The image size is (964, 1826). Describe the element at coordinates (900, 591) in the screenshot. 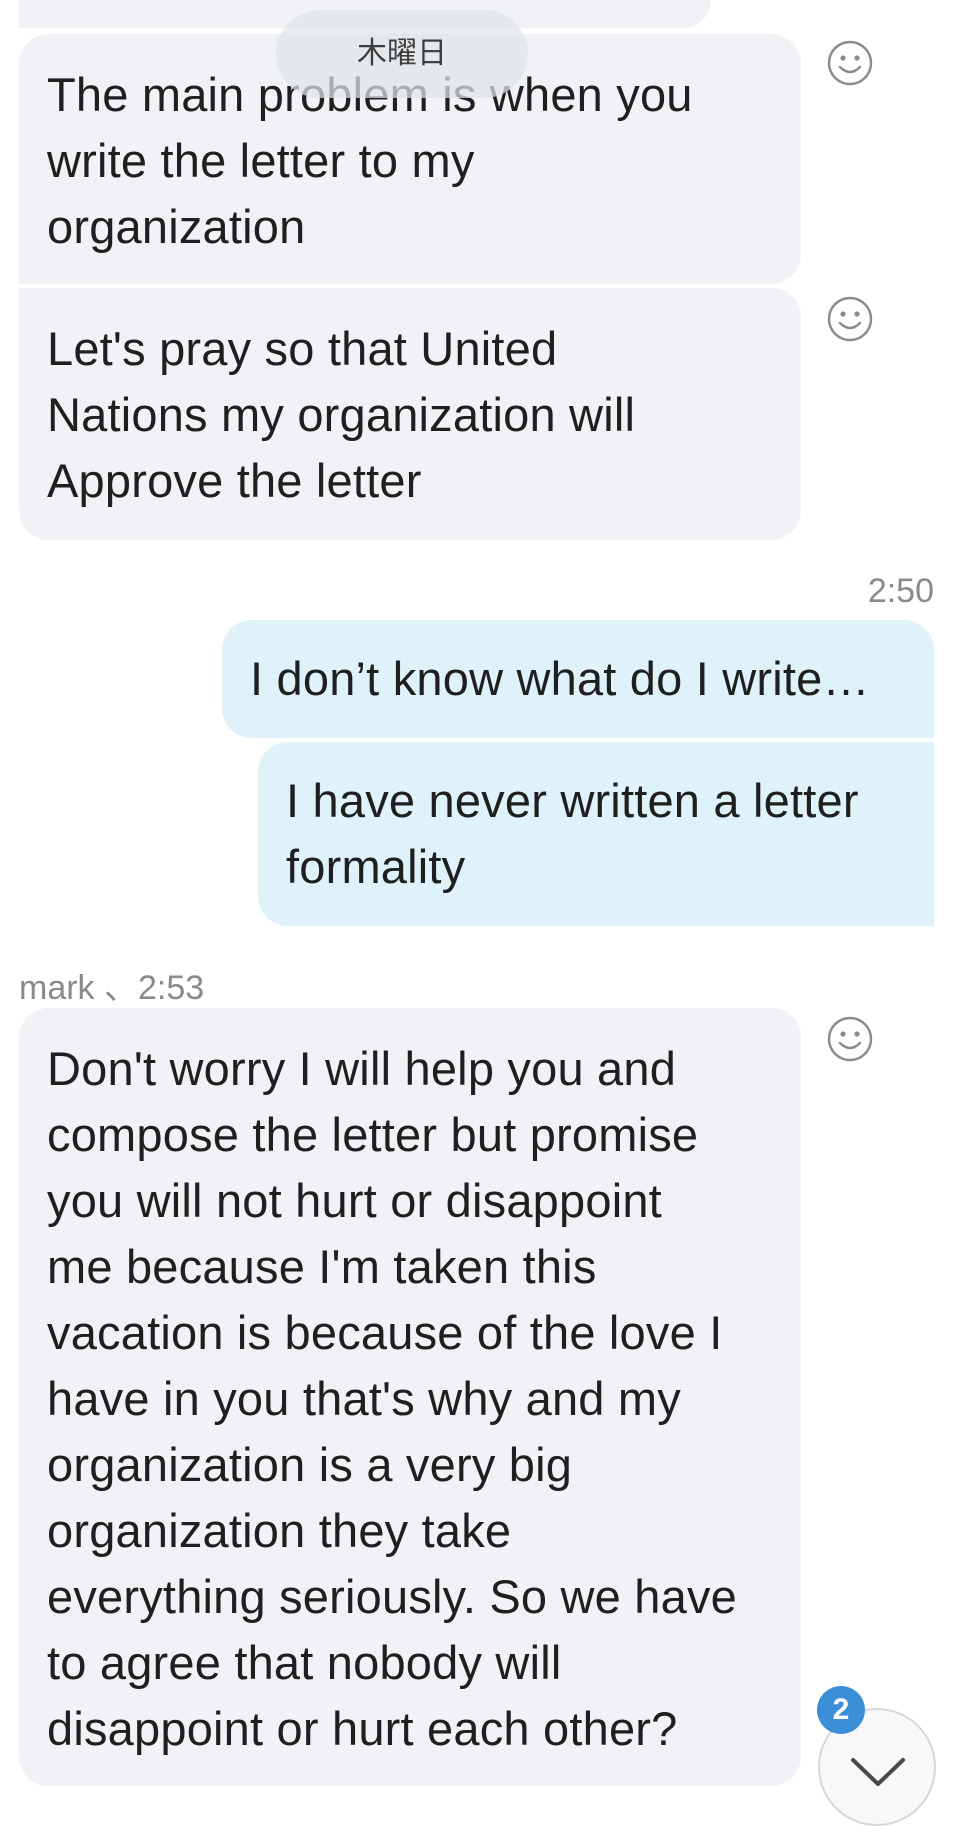

I see `message-timestamp: 2:50` at that location.